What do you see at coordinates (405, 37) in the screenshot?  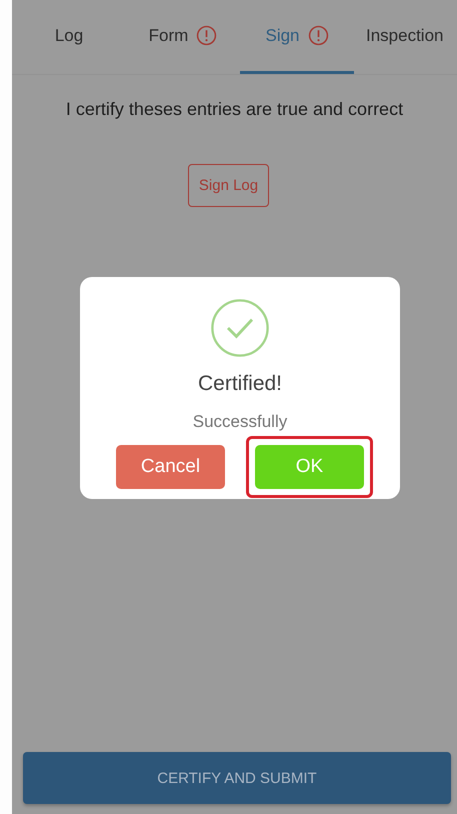 I see `tab: Inspection` at bounding box center [405, 37].